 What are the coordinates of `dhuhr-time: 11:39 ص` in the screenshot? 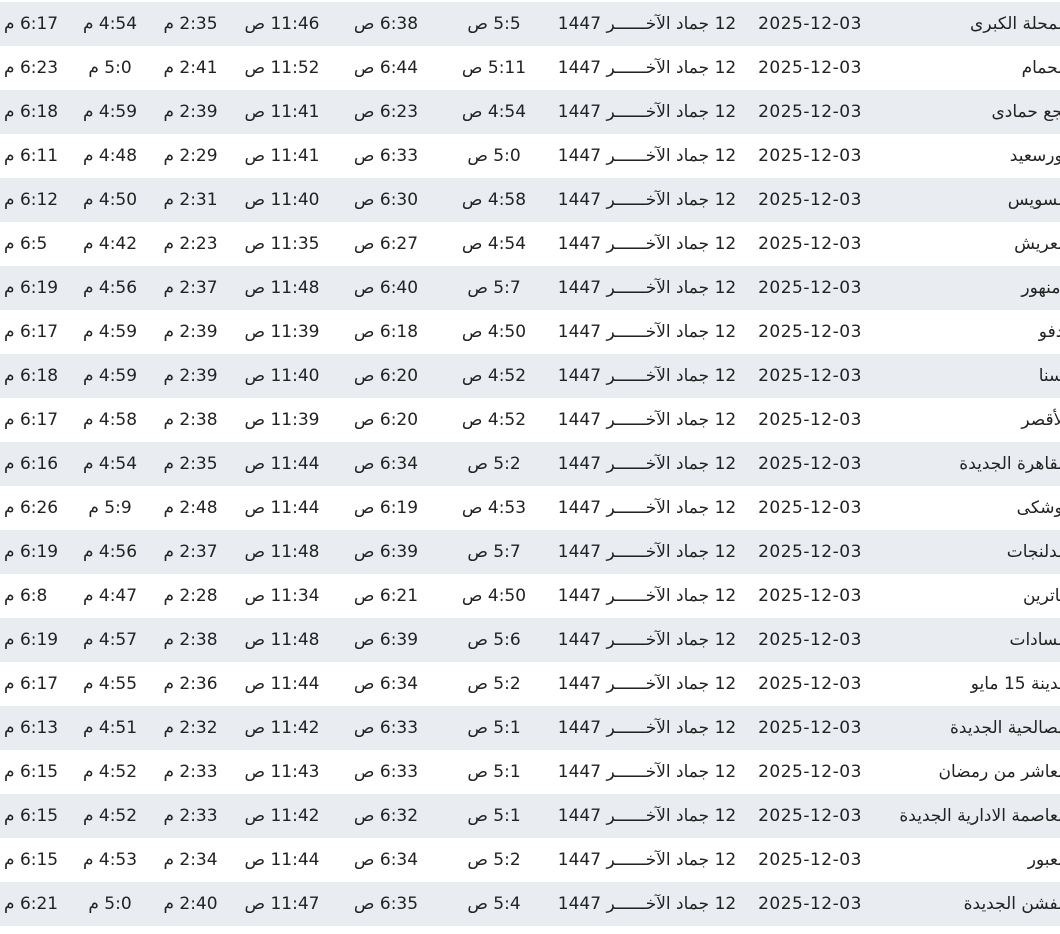 It's located at (282, 332).